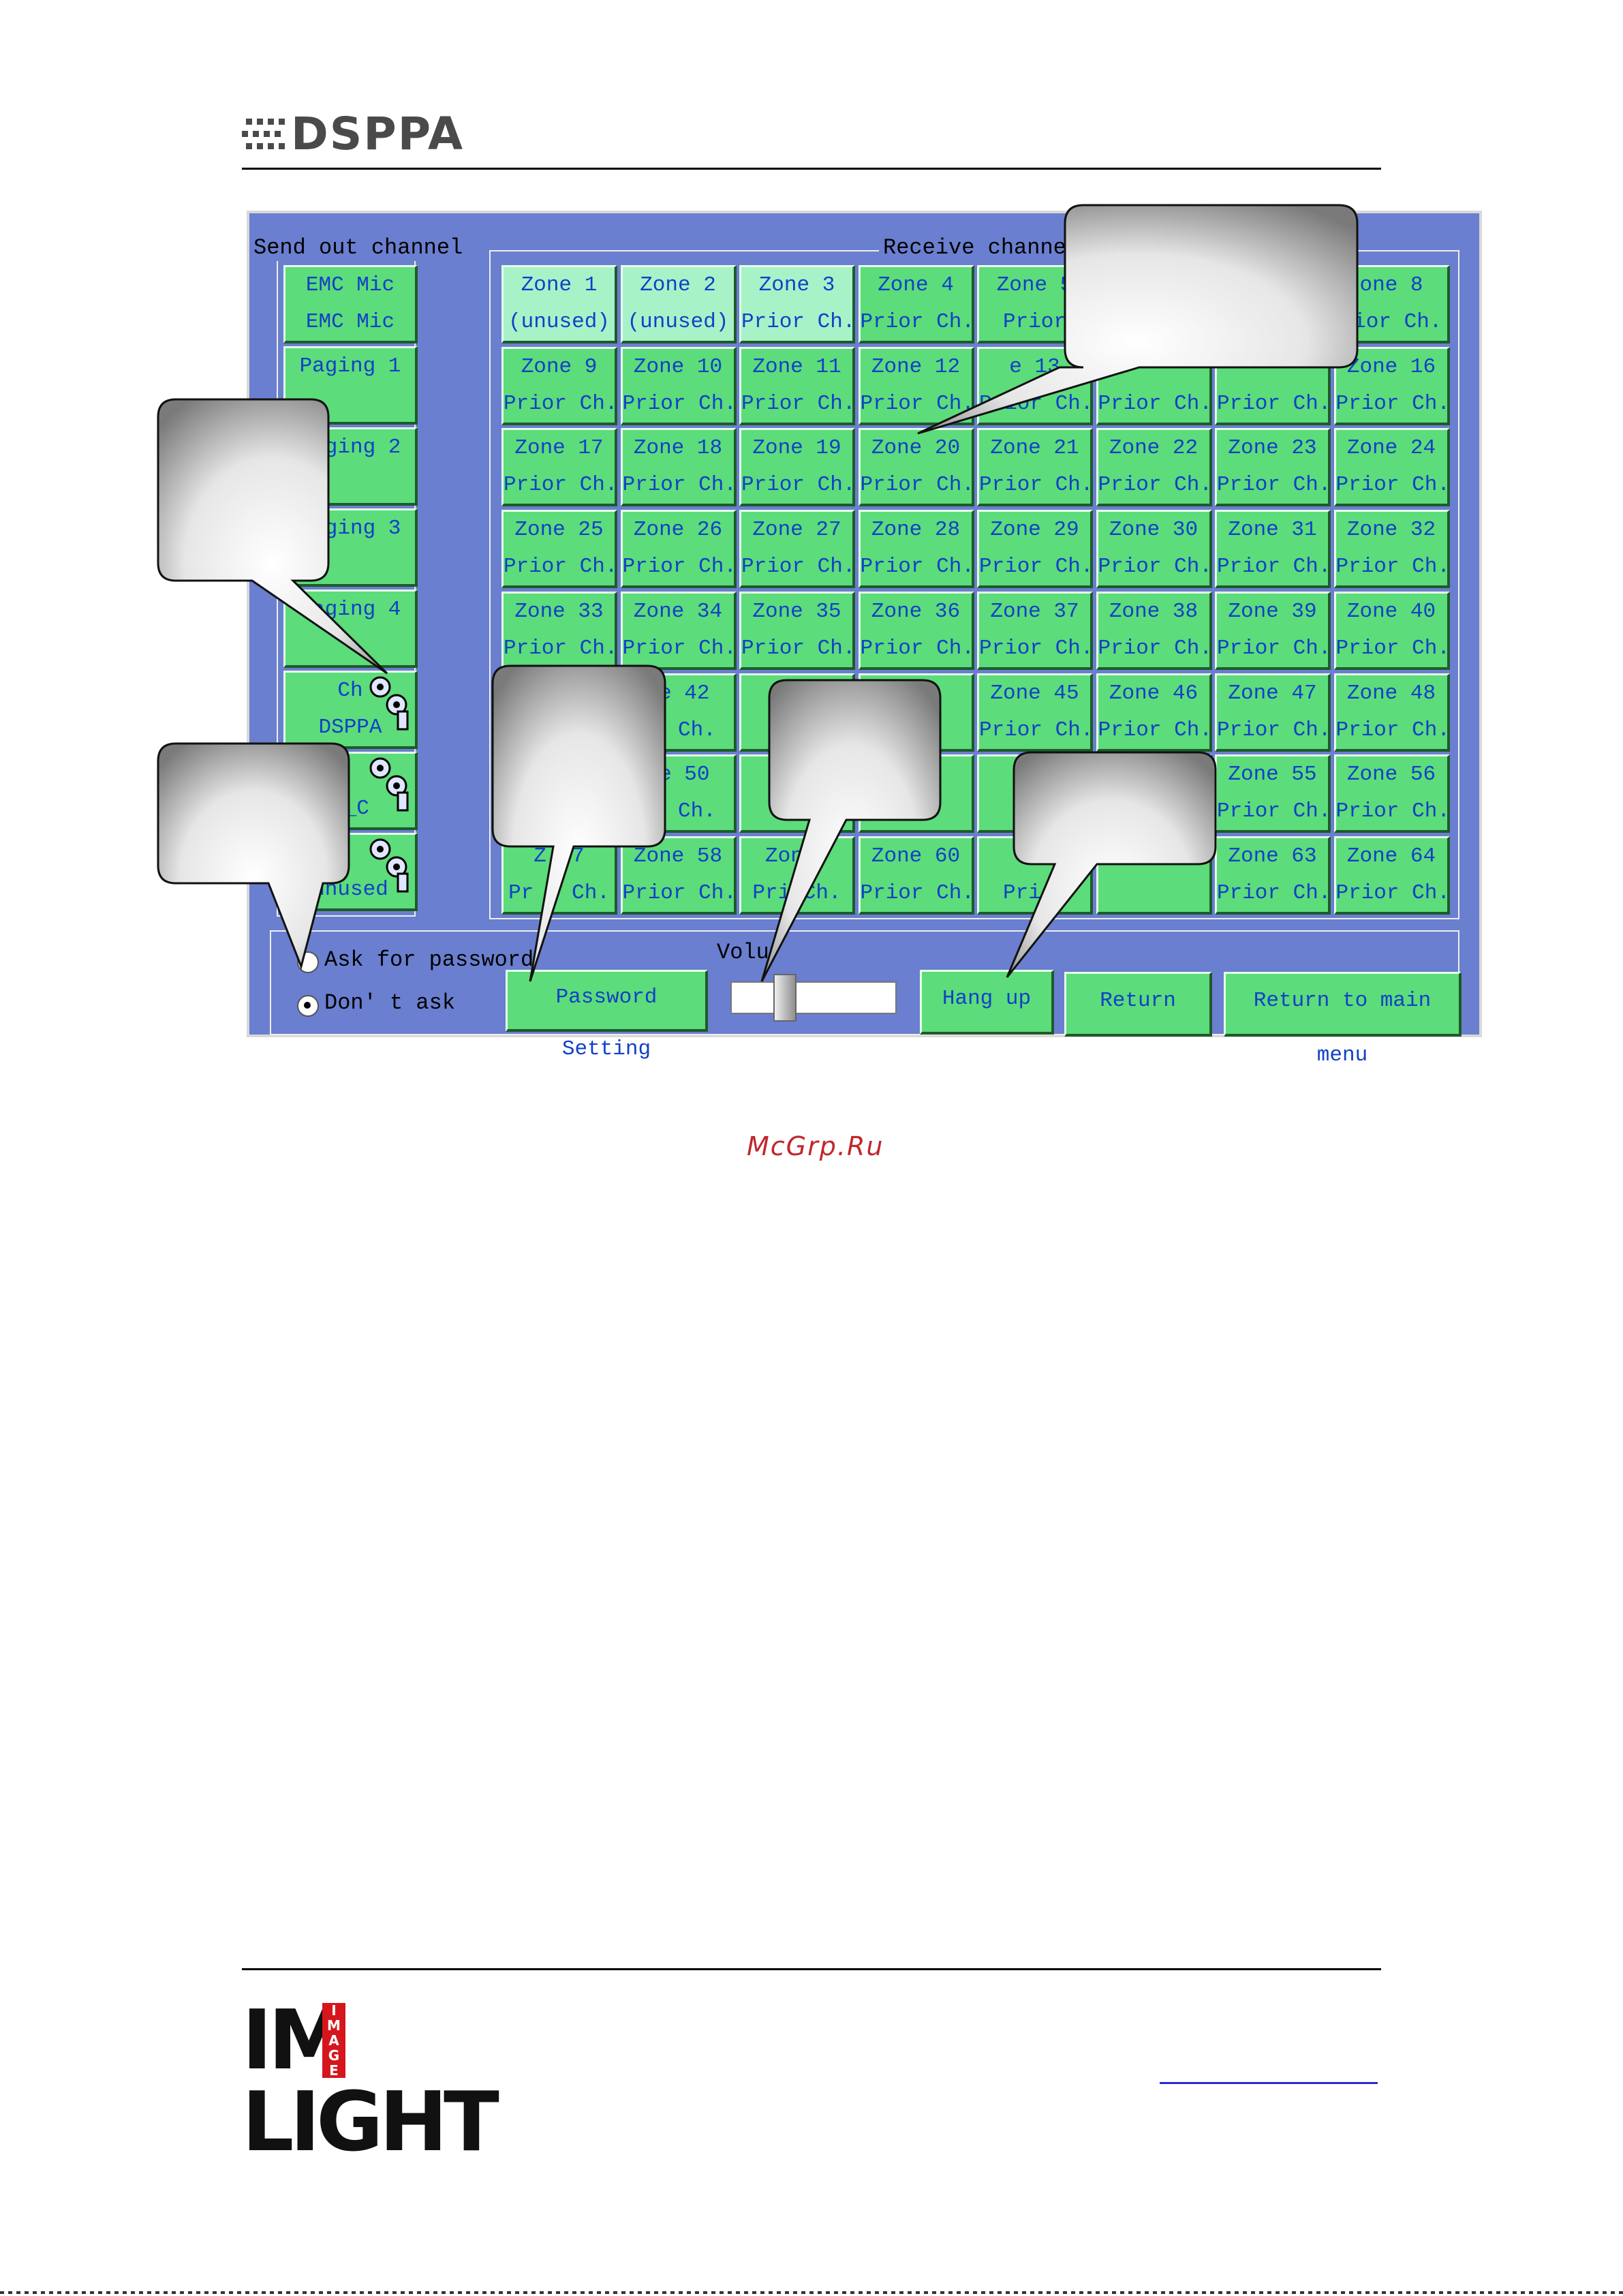 The width and height of the screenshot is (1623, 2296). What do you see at coordinates (1138, 320) in the screenshot?
I see `callout-top-right` at bounding box center [1138, 320].